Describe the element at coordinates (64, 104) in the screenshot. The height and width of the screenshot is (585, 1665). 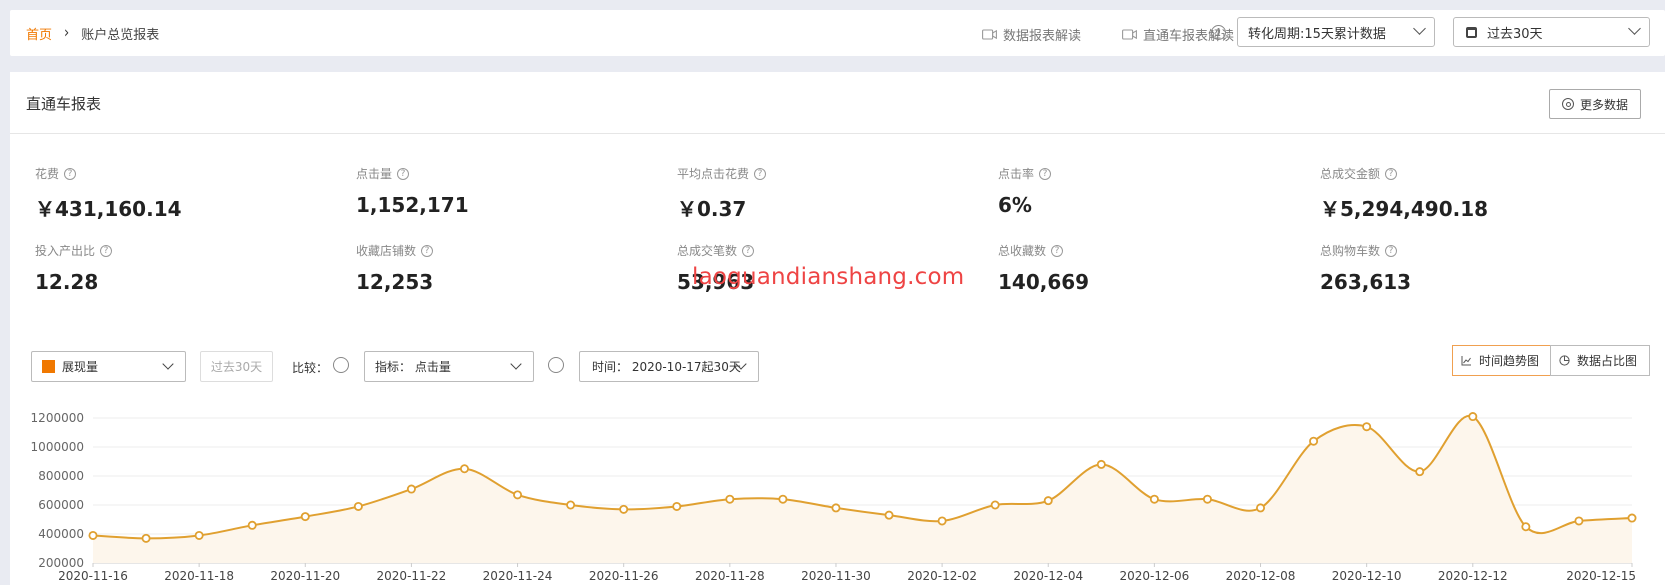
I see `panel-title: 直通车报表` at that location.